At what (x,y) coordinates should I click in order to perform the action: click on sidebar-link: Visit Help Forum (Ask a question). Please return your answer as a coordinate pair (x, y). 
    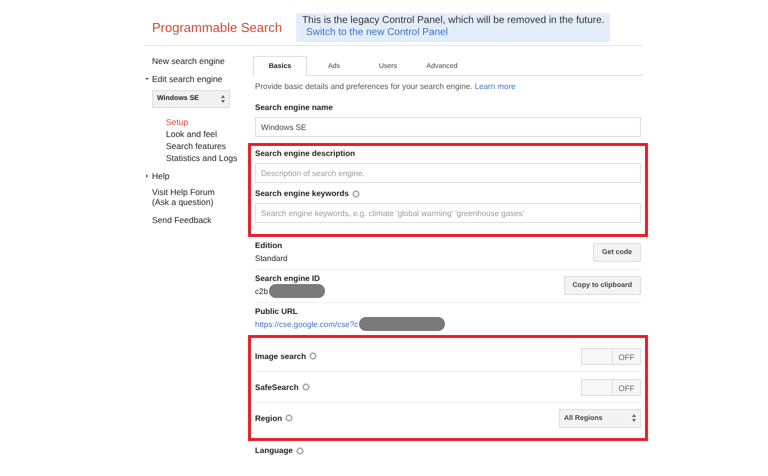
    Looking at the image, I should click on (189, 197).